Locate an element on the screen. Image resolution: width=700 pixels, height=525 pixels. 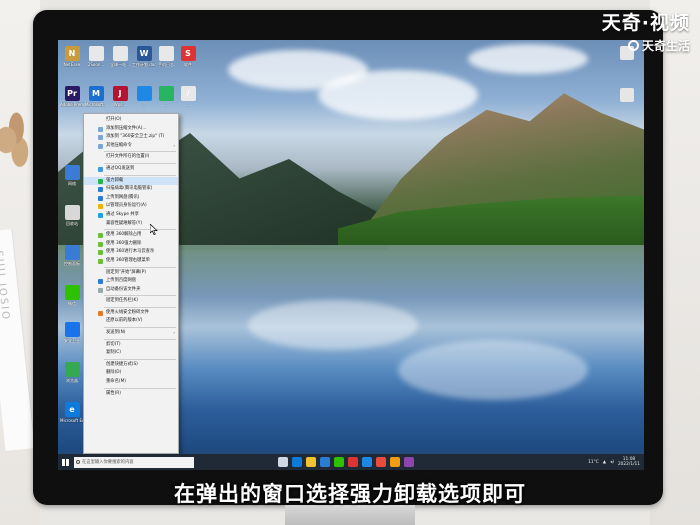
context-menu-item: 打开(O) is located at coordinates (131, 120).